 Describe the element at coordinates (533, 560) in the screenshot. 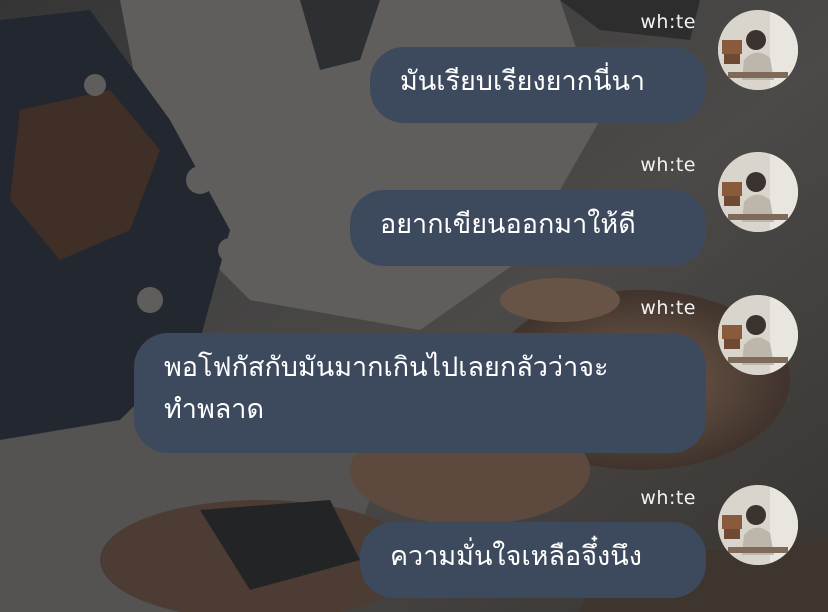

I see `message-bubble: ความมั่นใจเหลือจึ๋งนึง` at that location.